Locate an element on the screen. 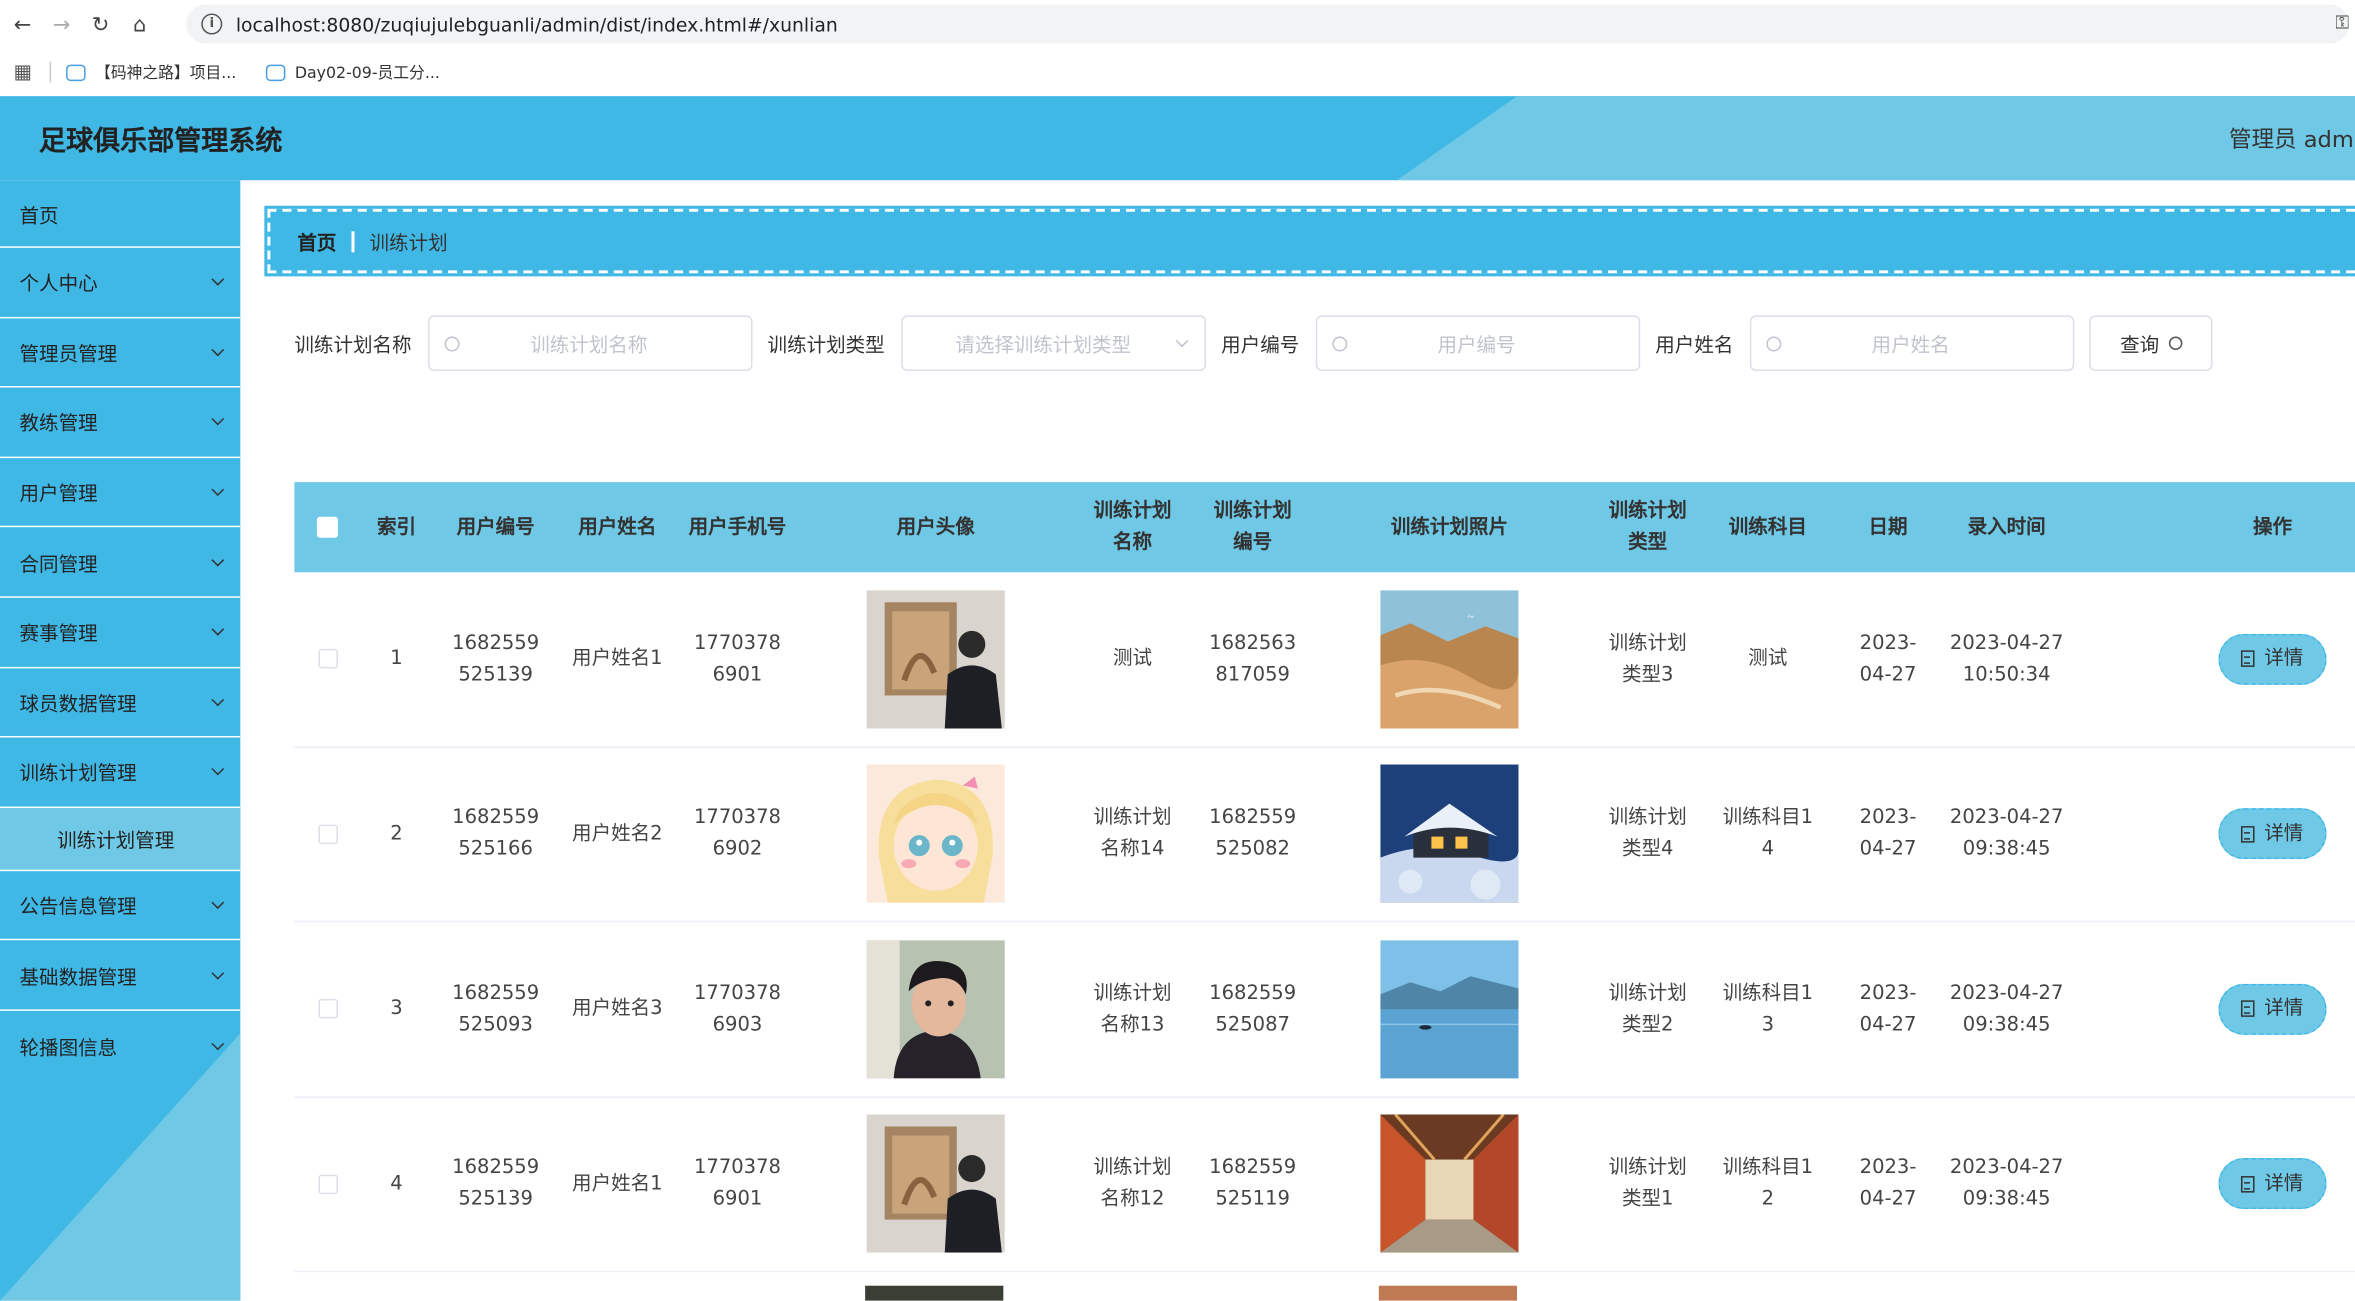 This screenshot has width=2355, height=1301. sidebar-item-carousel: 轮播图信息 is located at coordinates (120, 1046).